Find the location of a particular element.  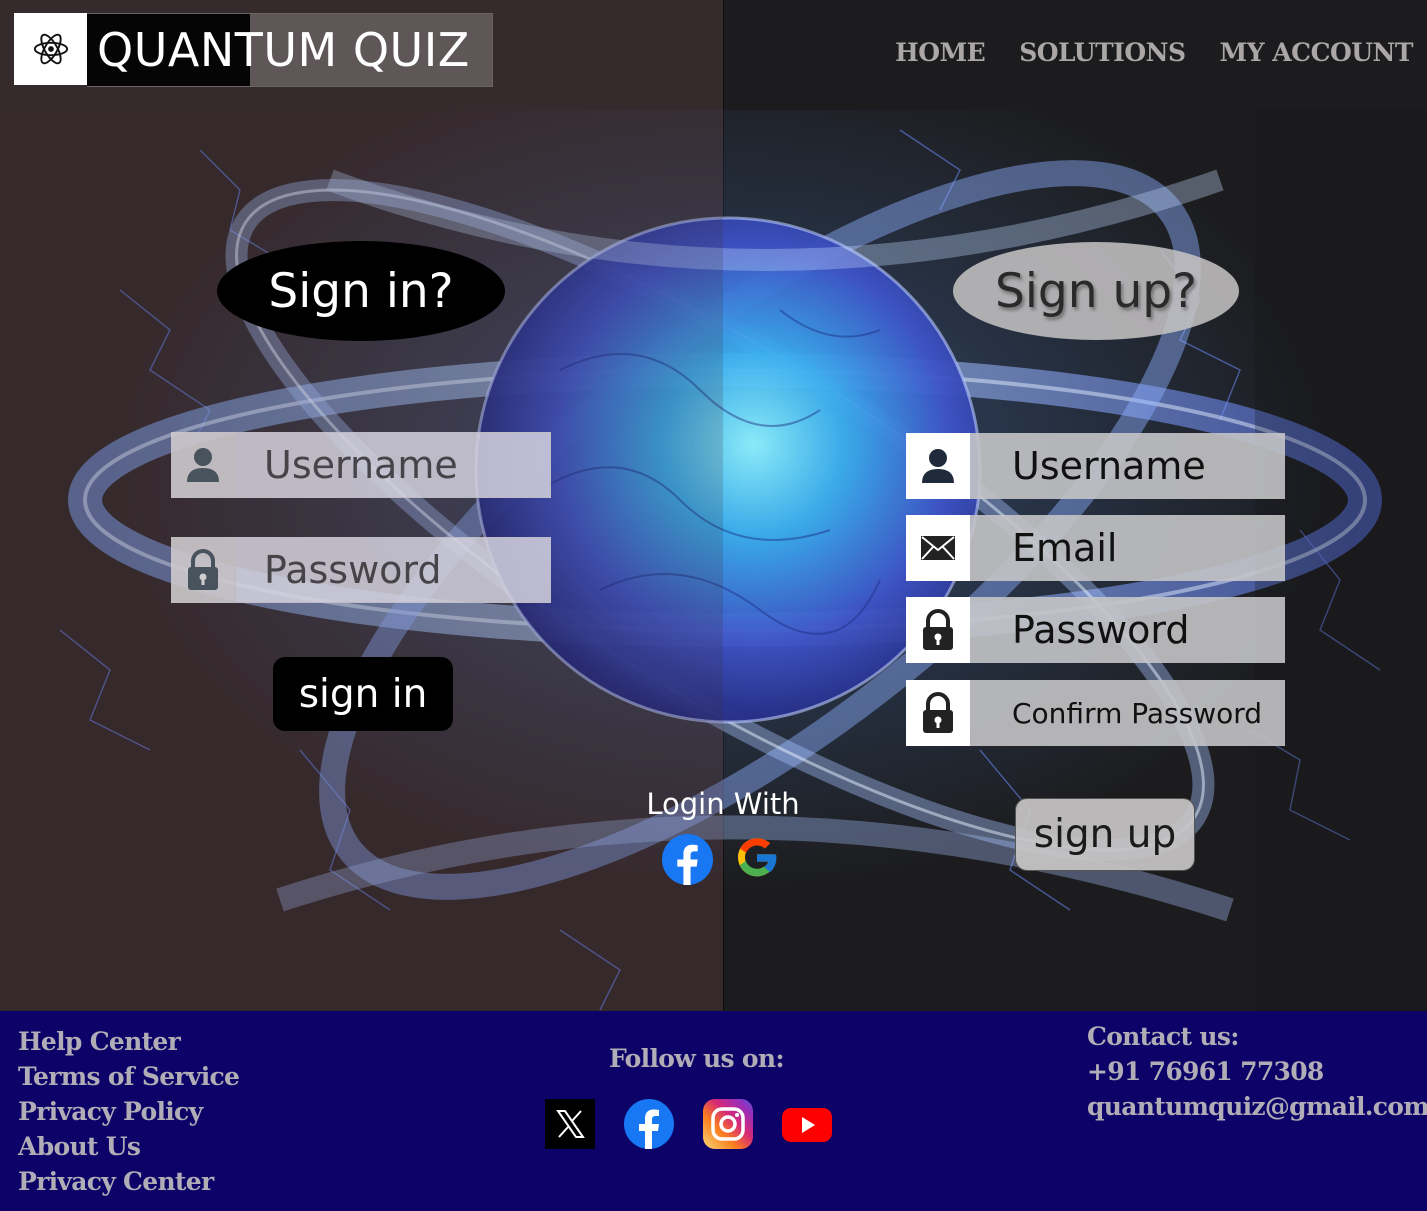

footer-link-privacy-center: Privacy Center is located at coordinates (128, 1181).